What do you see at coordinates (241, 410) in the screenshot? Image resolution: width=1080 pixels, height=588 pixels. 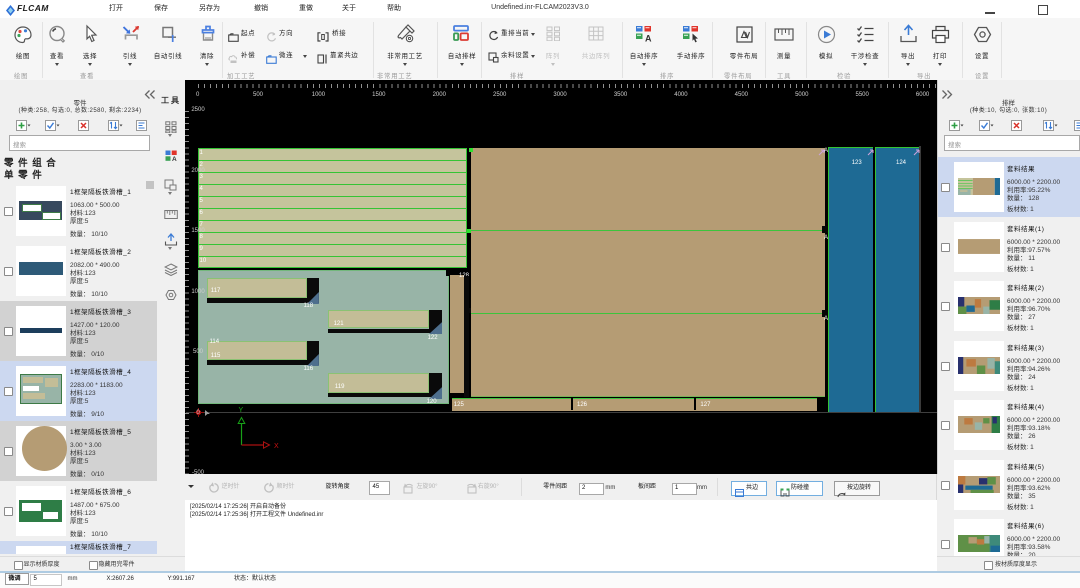 I see `svg-text: Y` at bounding box center [241, 410].